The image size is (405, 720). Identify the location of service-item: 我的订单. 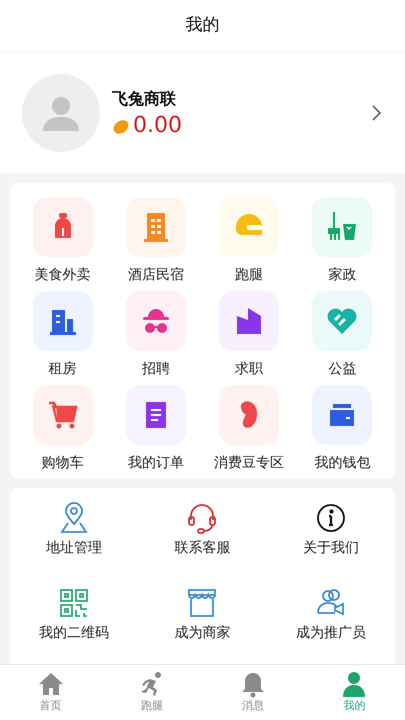
(155, 429).